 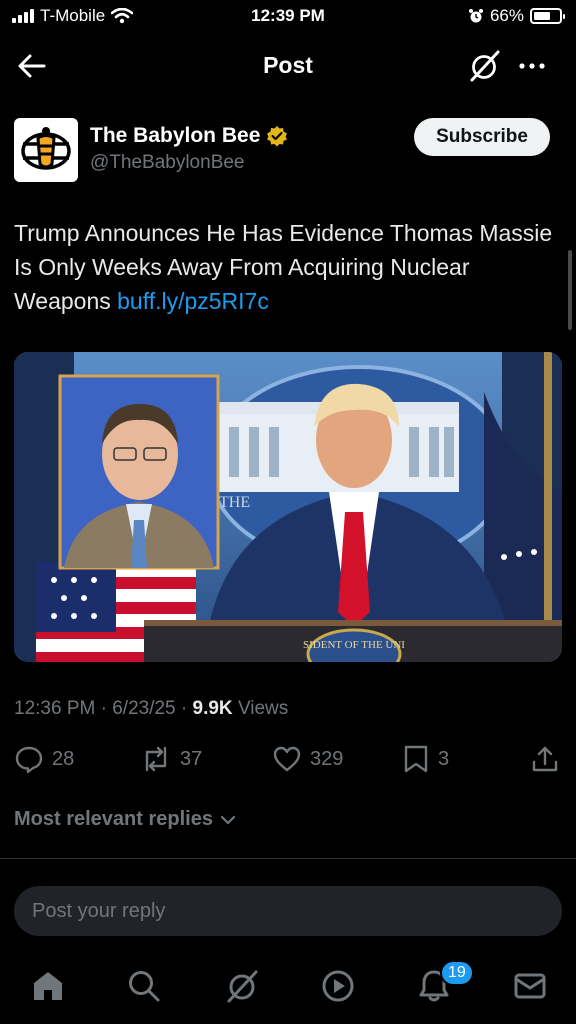 What do you see at coordinates (288, 911) in the screenshot?
I see `reply-input: Post your reply` at bounding box center [288, 911].